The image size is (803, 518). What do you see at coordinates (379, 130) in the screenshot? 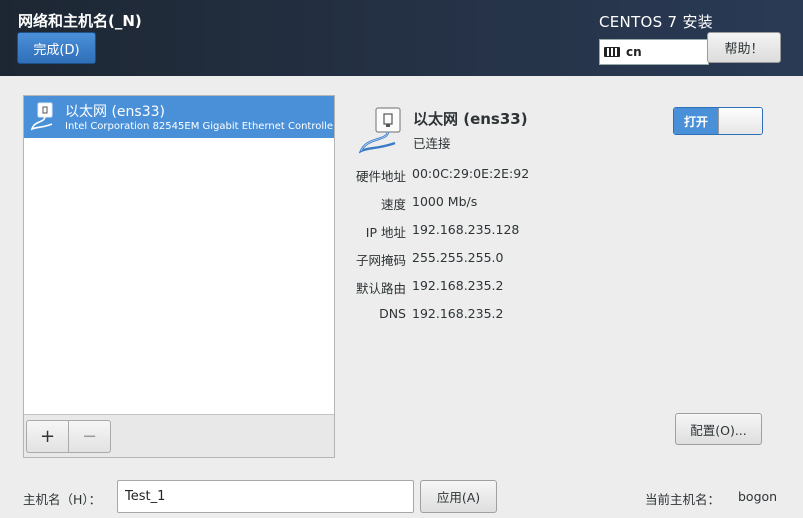
I see `ethernet-large-icon` at bounding box center [379, 130].